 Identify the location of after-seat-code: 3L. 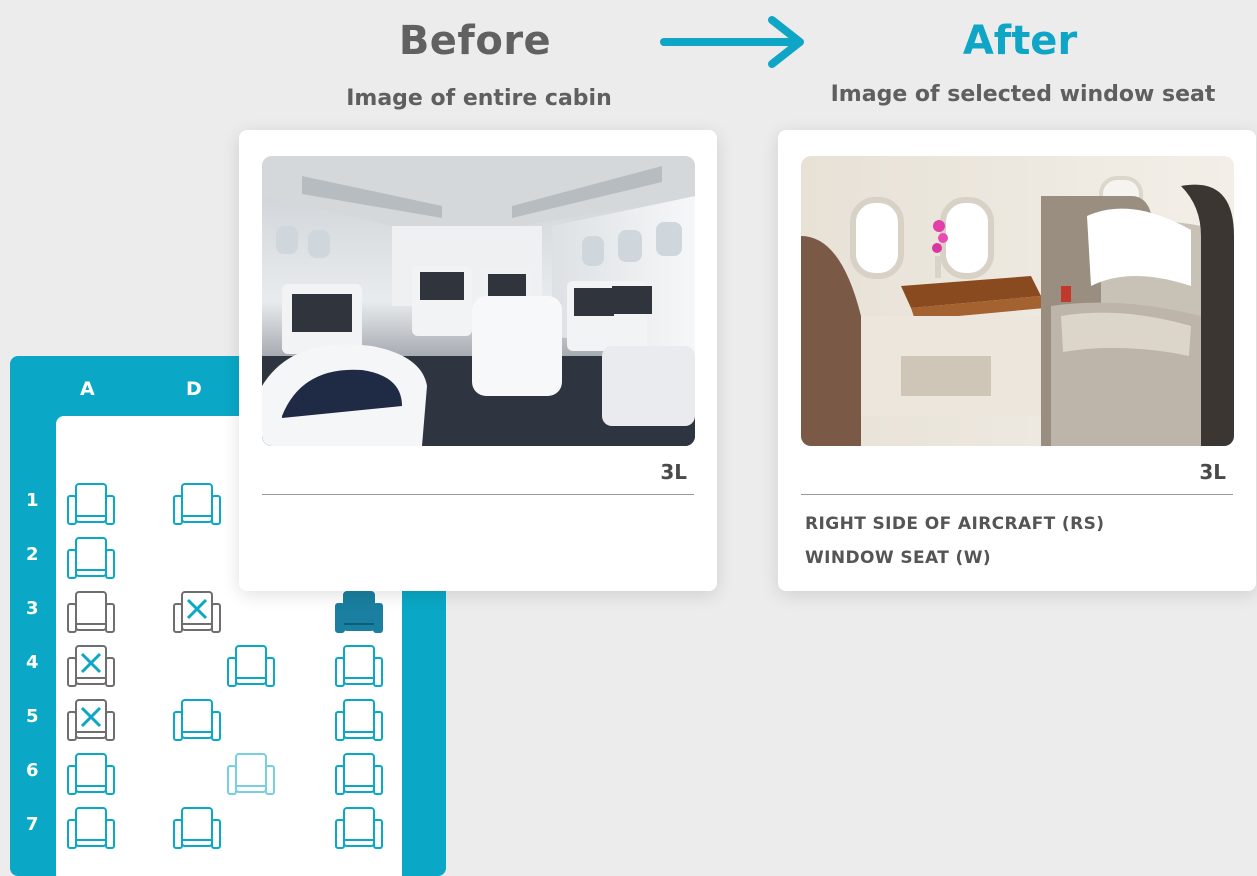
(1212, 472).